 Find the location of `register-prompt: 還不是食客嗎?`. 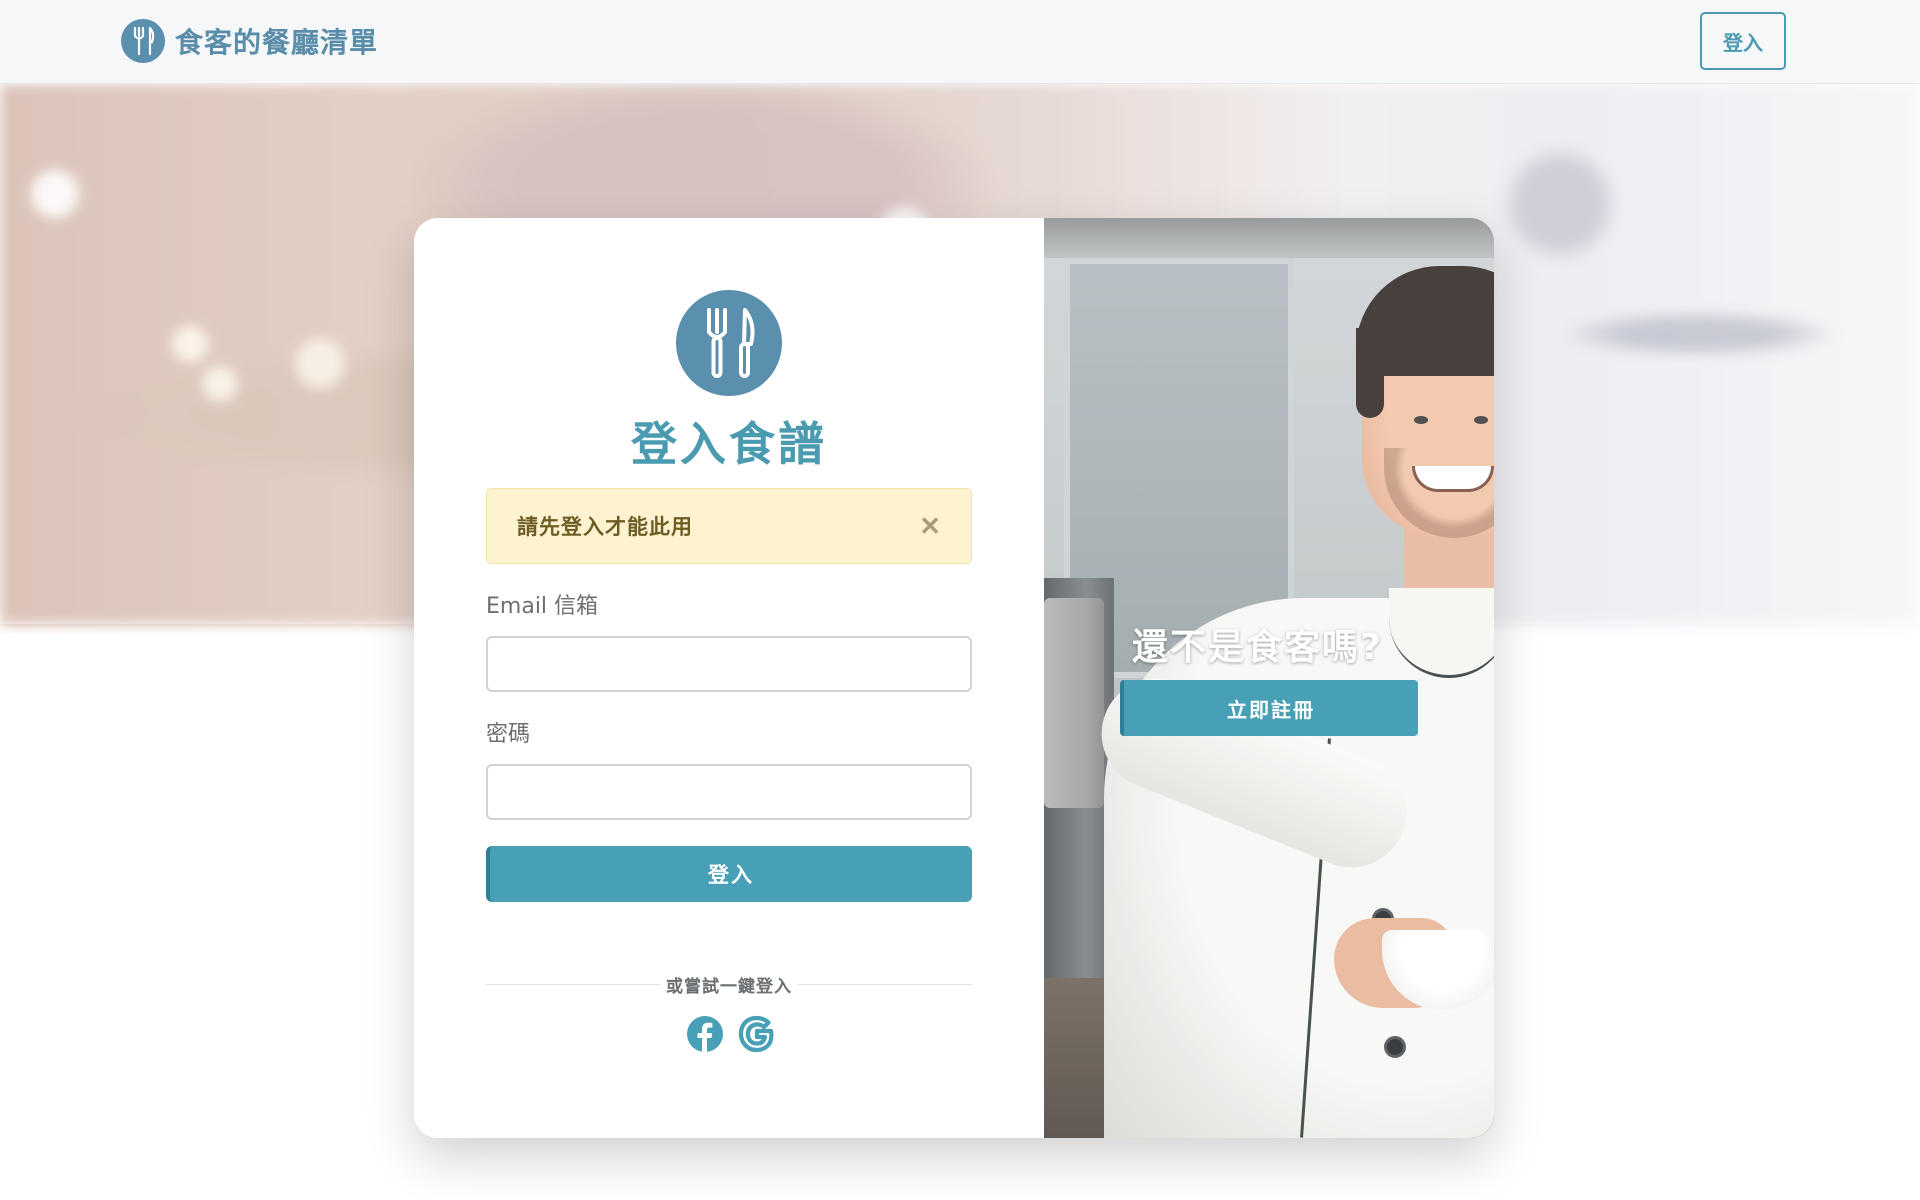

register-prompt: 還不是食客嗎? is located at coordinates (1257, 647).